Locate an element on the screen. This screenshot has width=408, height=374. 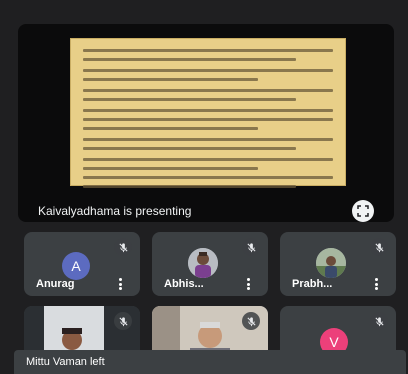
presenting-label: Kaivalyadhama is presenting is located at coordinates (115, 211).